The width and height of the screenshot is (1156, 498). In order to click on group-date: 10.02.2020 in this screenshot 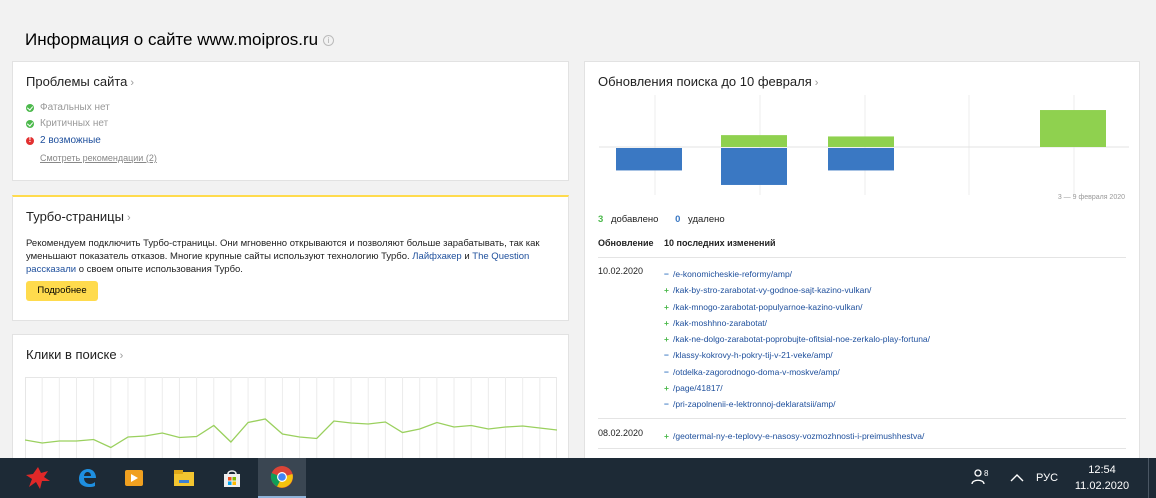, I will do `click(621, 271)`.